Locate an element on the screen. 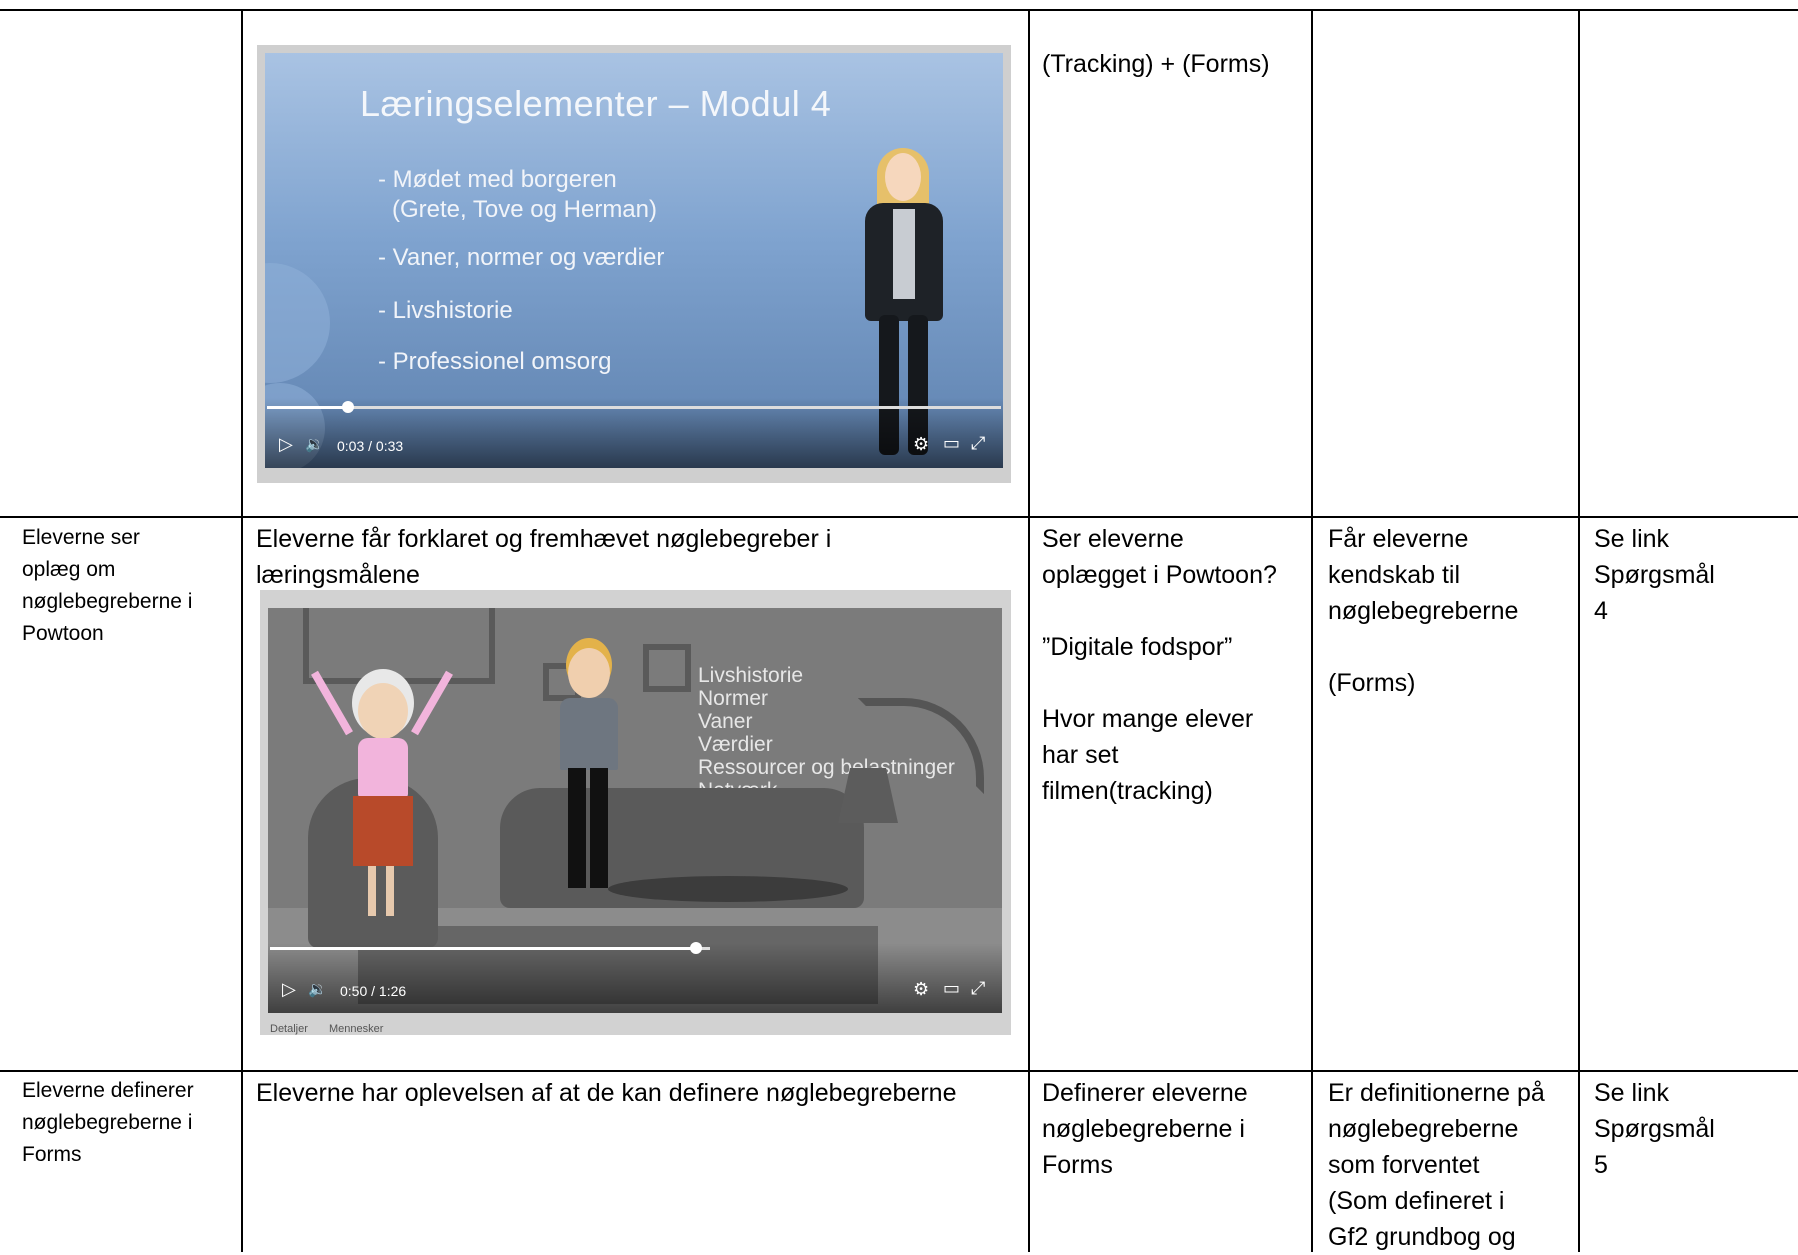 Image resolution: width=1798 pixels, height=1255 pixels. video-tabs: Detaljer Mennesker is located at coordinates (326, 1029).